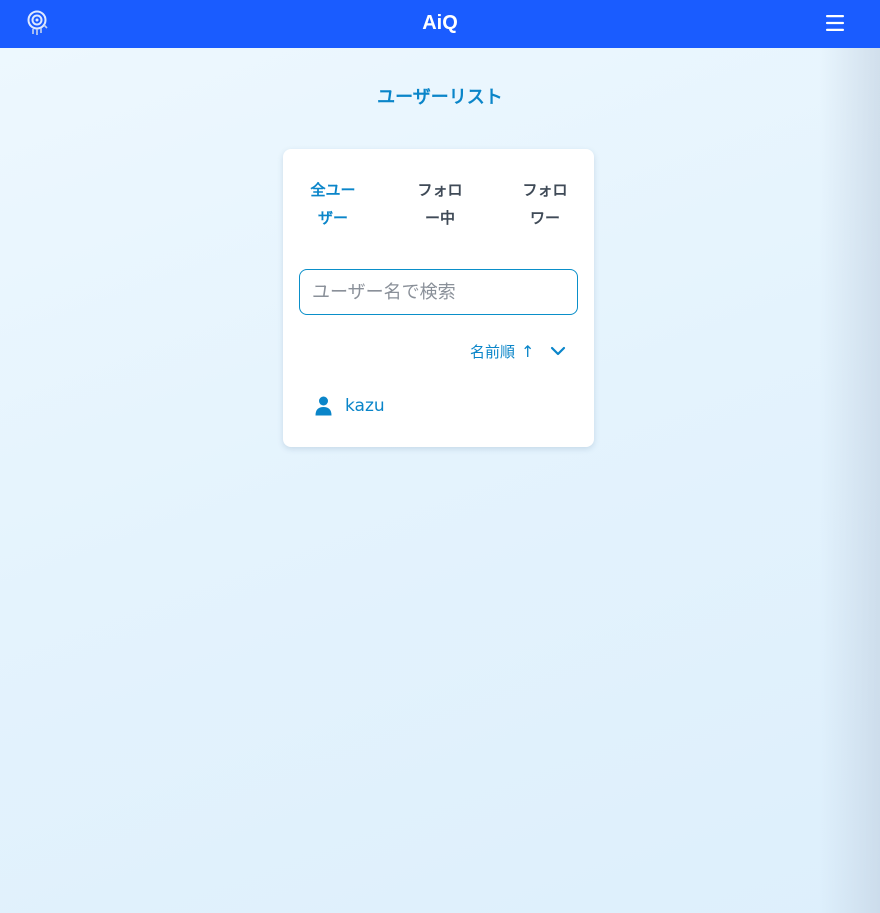  I want to click on sort-direction-arrow-icon: ↑, so click(527, 351).